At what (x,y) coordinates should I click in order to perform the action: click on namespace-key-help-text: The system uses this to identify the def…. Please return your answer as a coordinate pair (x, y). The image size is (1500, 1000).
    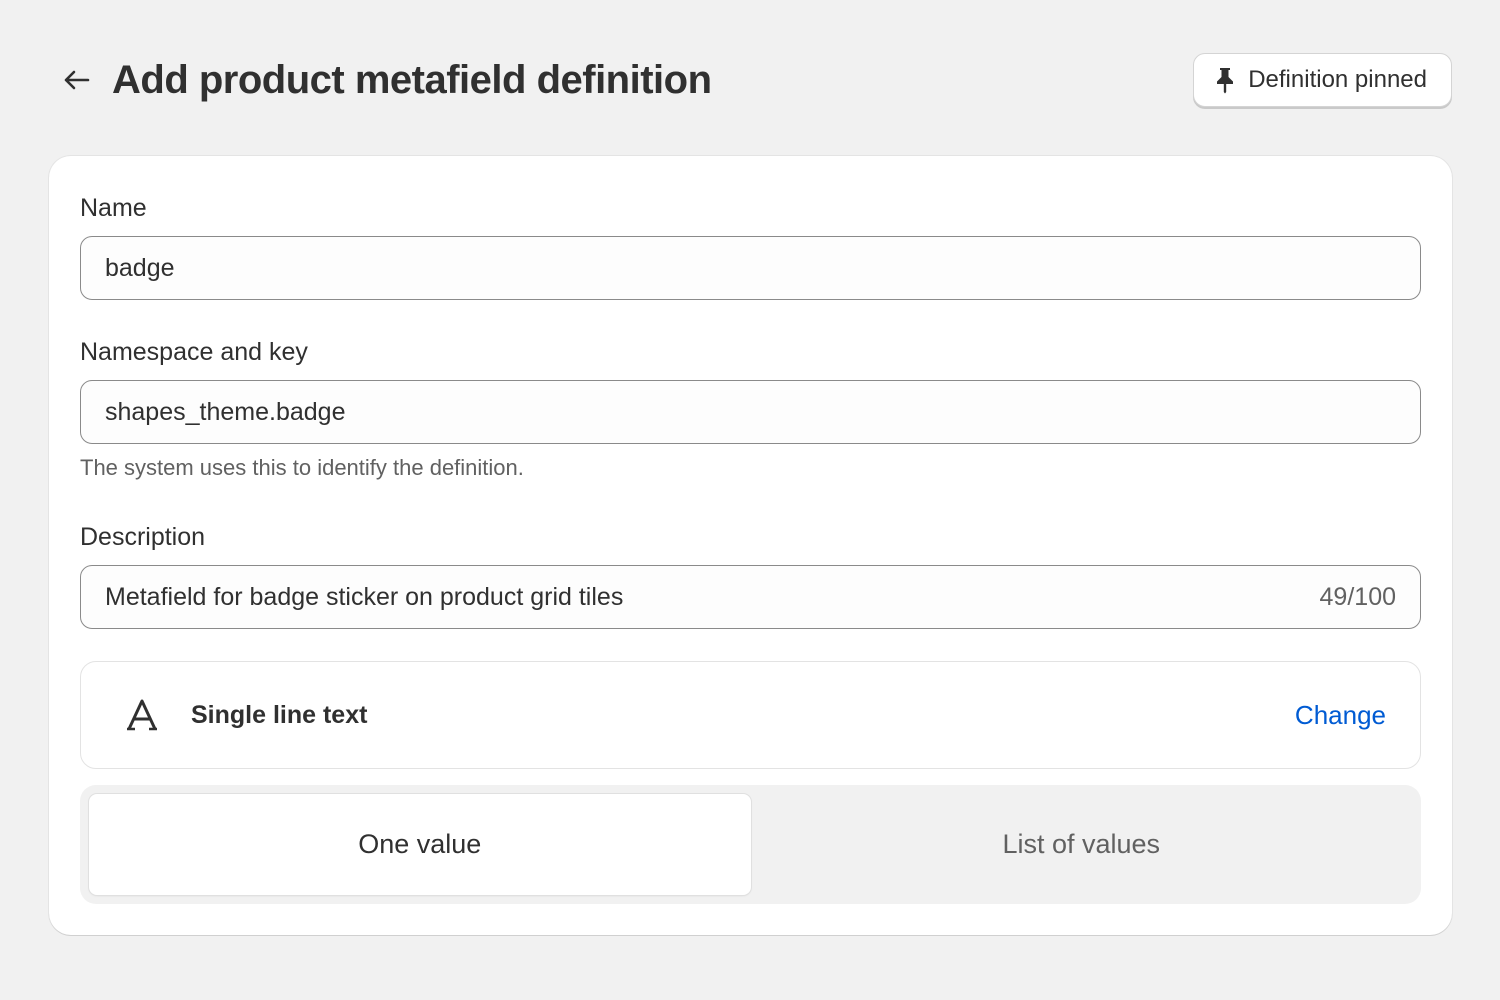
    Looking at the image, I should click on (302, 467).